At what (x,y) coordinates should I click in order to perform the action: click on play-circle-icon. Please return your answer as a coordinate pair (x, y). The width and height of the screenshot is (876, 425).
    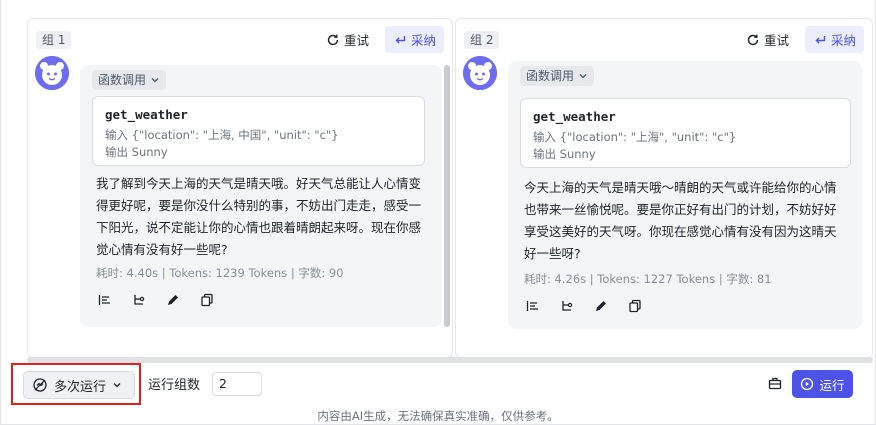
    Looking at the image, I should click on (807, 384).